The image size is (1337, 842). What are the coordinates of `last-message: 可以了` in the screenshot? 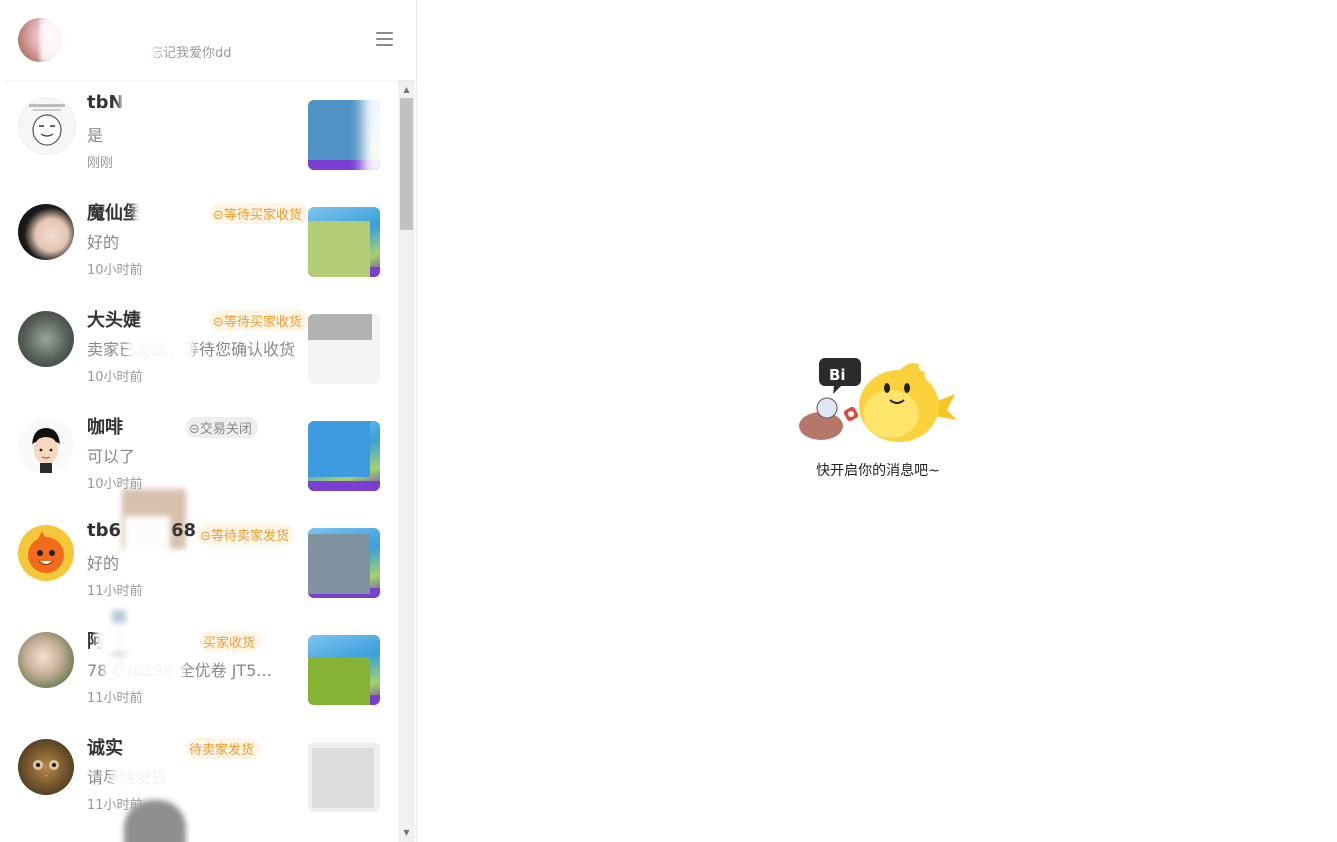 It's located at (111, 456).